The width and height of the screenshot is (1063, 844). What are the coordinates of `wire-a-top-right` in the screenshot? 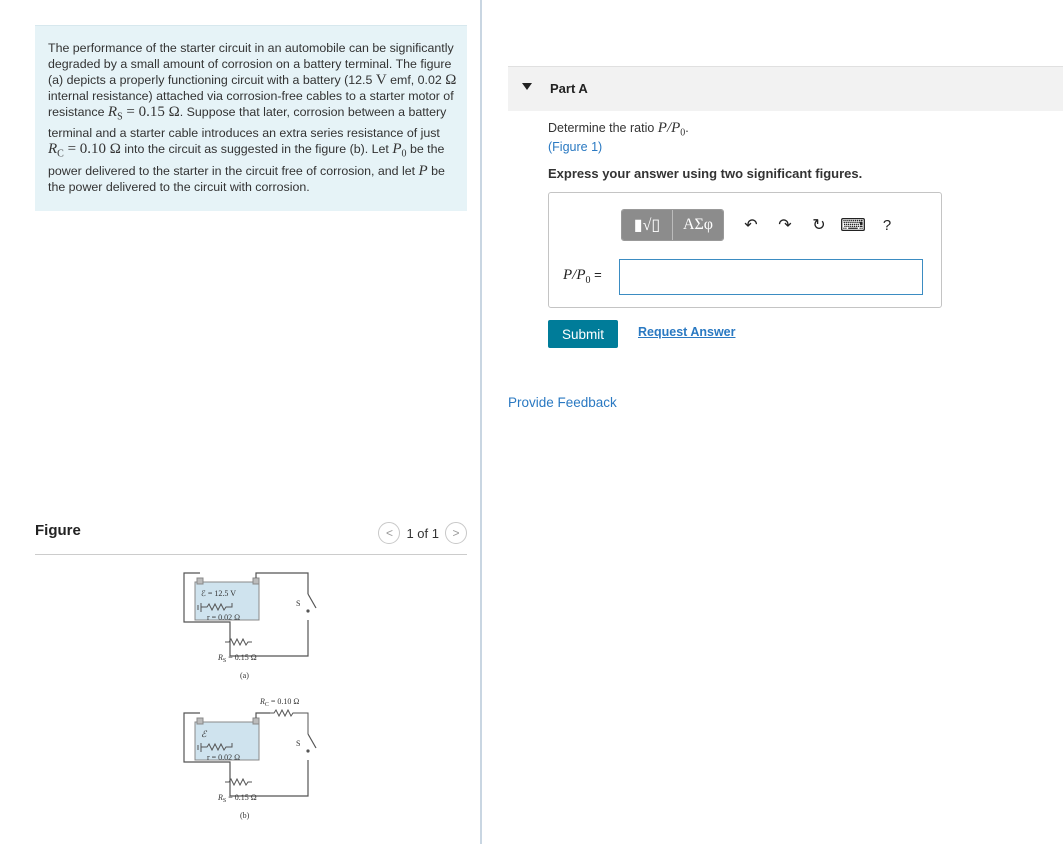 It's located at (282, 583).